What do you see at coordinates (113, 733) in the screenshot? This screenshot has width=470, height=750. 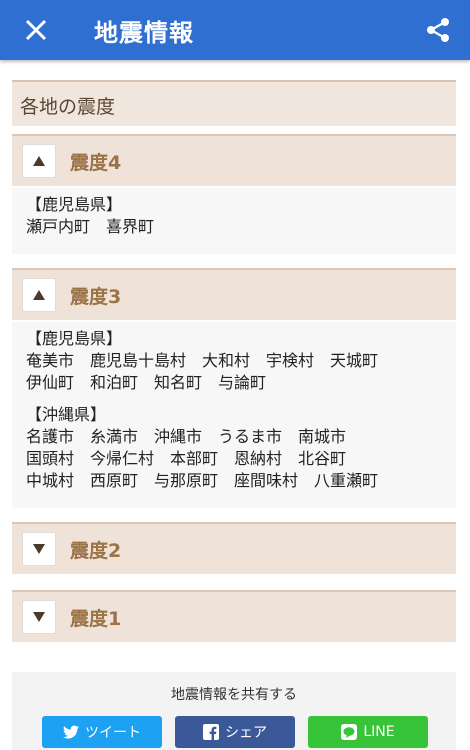 I see `tweet-label: ツイート` at bounding box center [113, 733].